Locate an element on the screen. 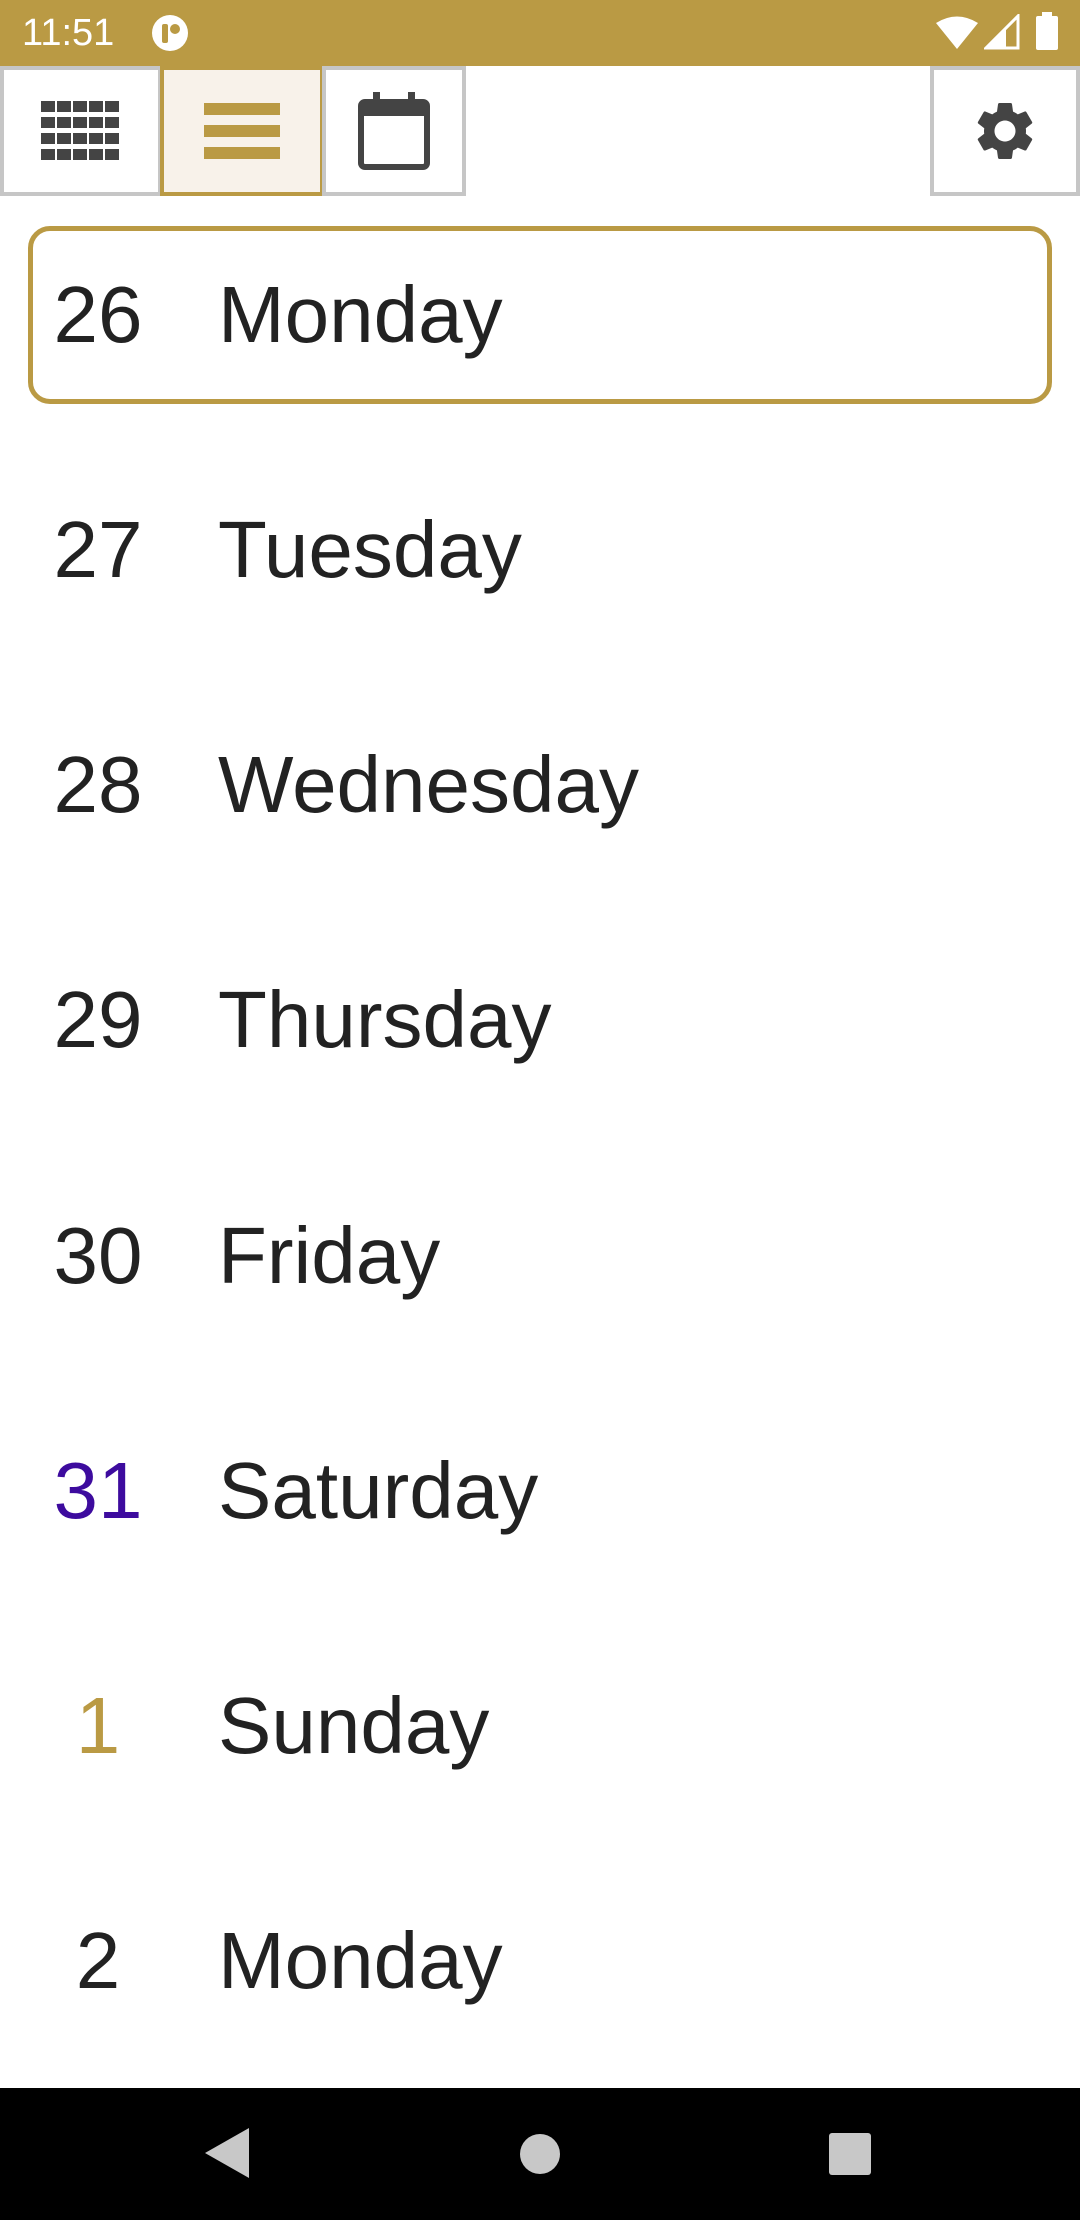 Image resolution: width=1080 pixels, height=2220 pixels. navigation-bar is located at coordinates (540, 2154).